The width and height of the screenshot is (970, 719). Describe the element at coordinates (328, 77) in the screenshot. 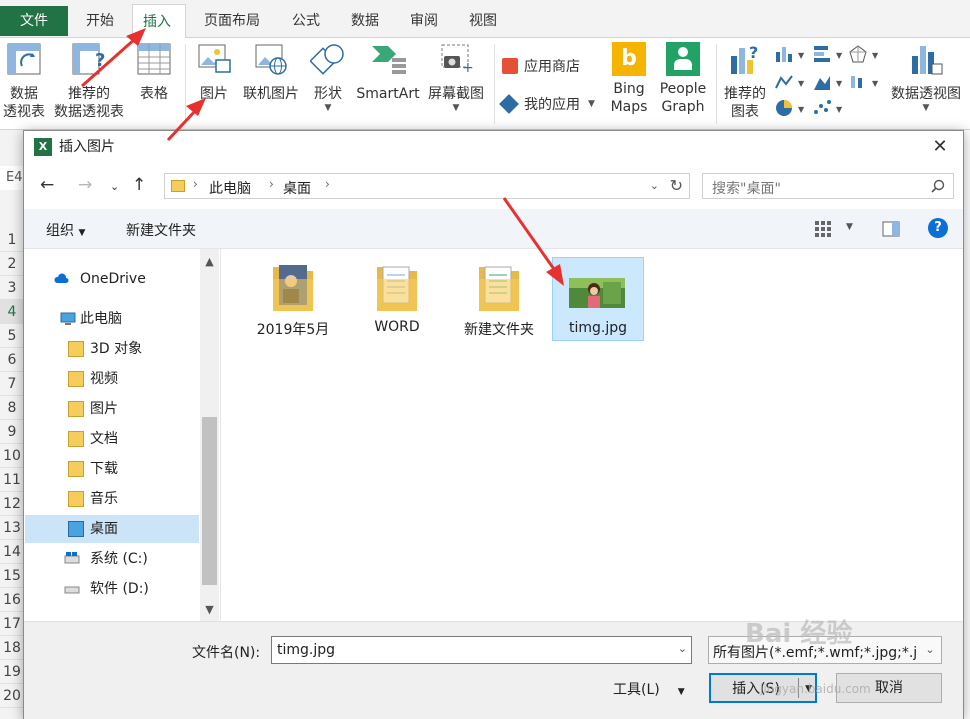

I see `shapes-button: 形状 ▼` at that location.